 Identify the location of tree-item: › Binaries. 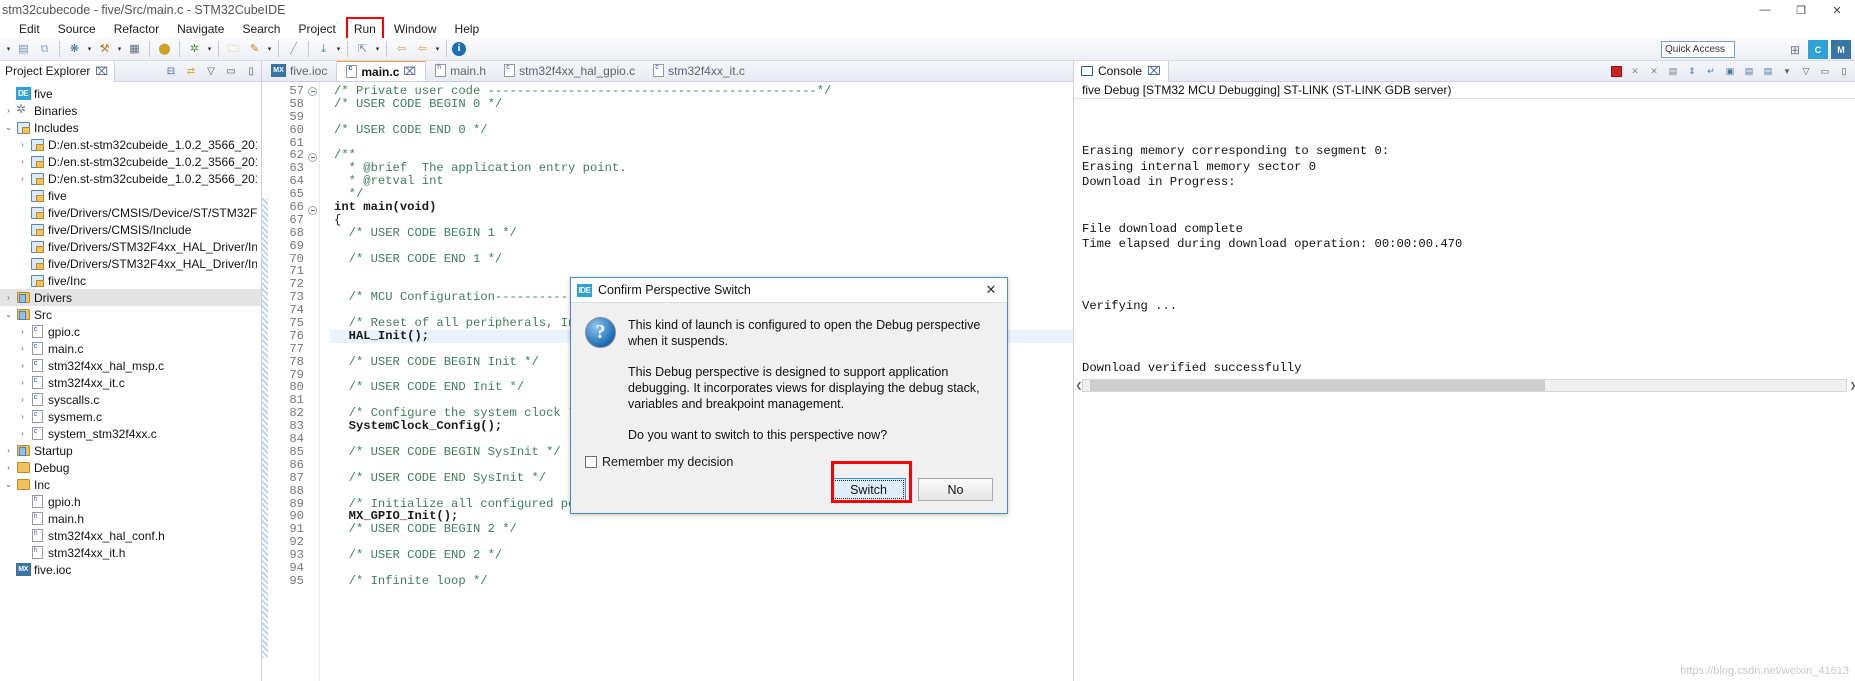
(130, 110).